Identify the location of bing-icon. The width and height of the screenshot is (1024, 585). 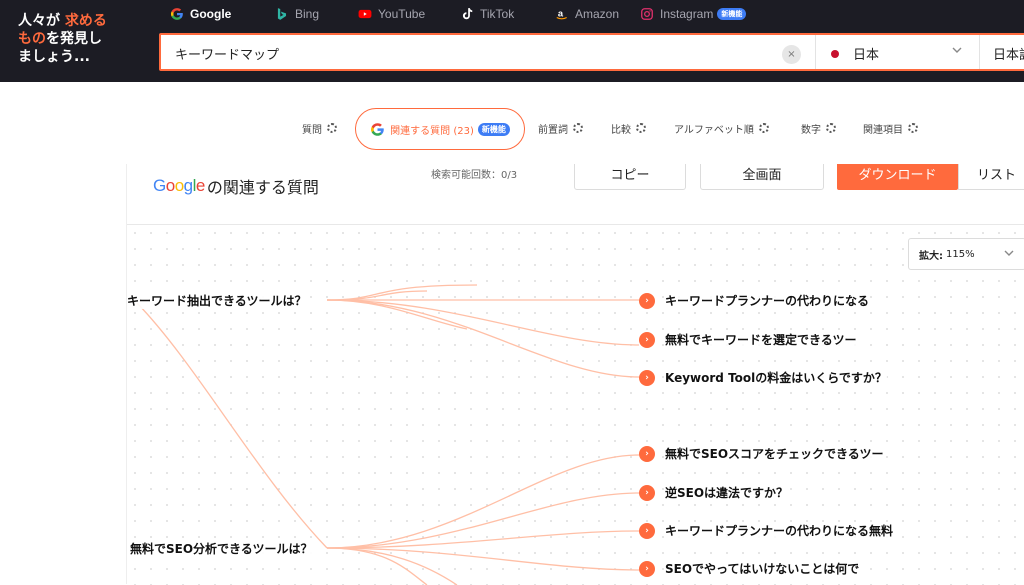
(282, 14).